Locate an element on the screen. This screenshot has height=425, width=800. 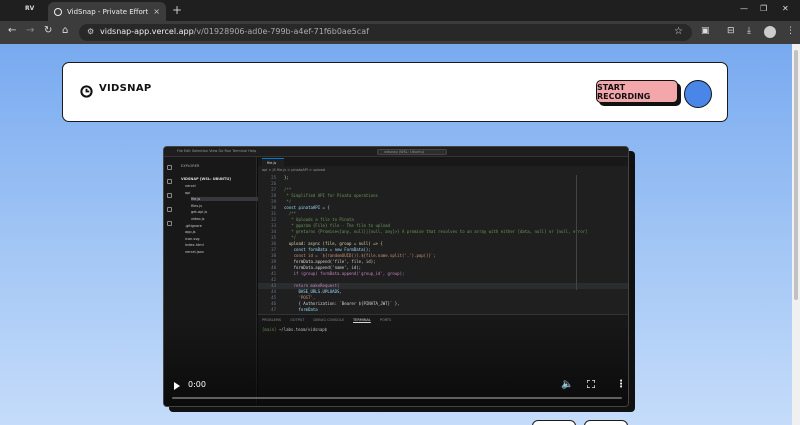
file-tree-item: icon.svg is located at coordinates (192, 238).